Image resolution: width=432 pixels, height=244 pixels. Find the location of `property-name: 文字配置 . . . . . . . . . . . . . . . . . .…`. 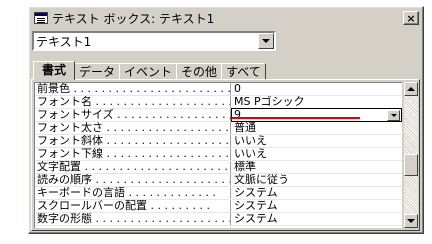

property-name: 文字配置 . . . . . . . . . . . . . . . . . .… is located at coordinates (134, 167).